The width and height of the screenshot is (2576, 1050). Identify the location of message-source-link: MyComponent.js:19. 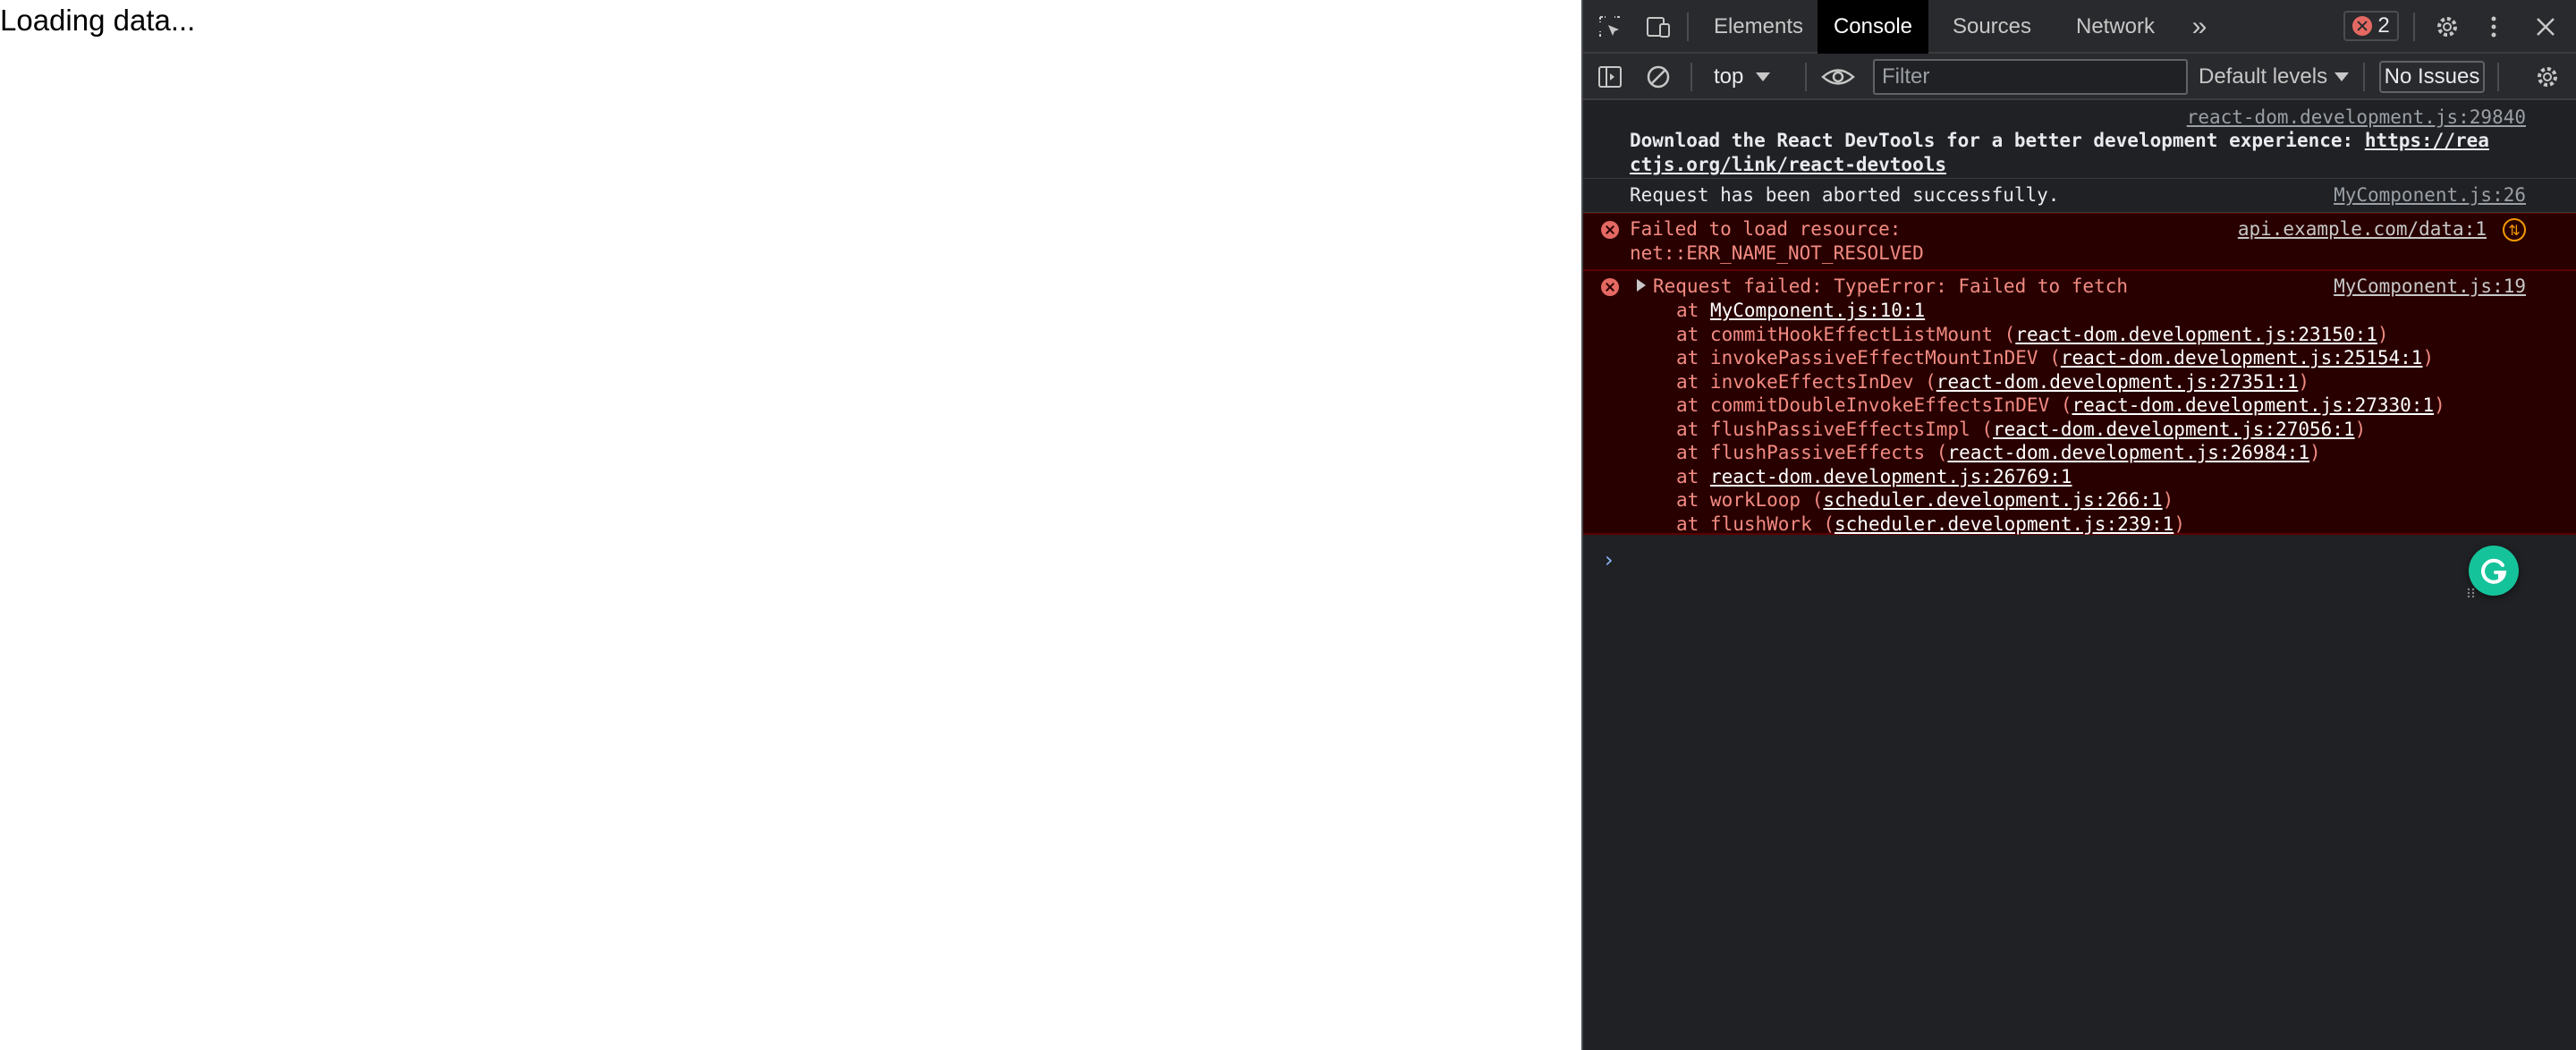
(2430, 287).